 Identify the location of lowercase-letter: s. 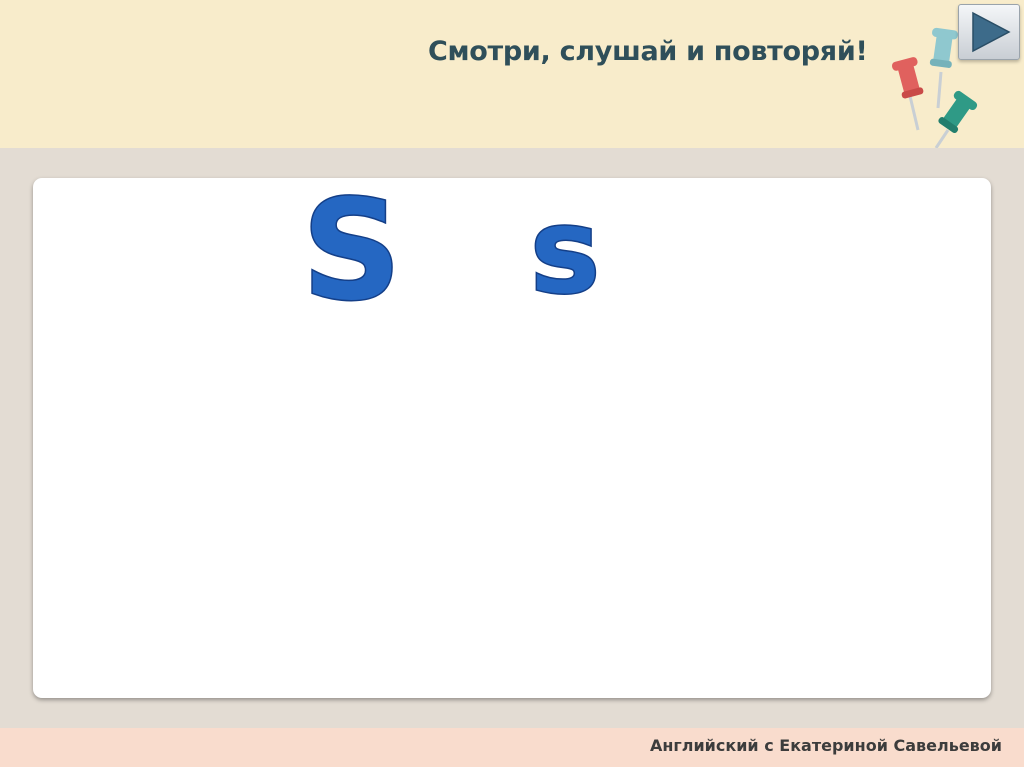
(564, 251).